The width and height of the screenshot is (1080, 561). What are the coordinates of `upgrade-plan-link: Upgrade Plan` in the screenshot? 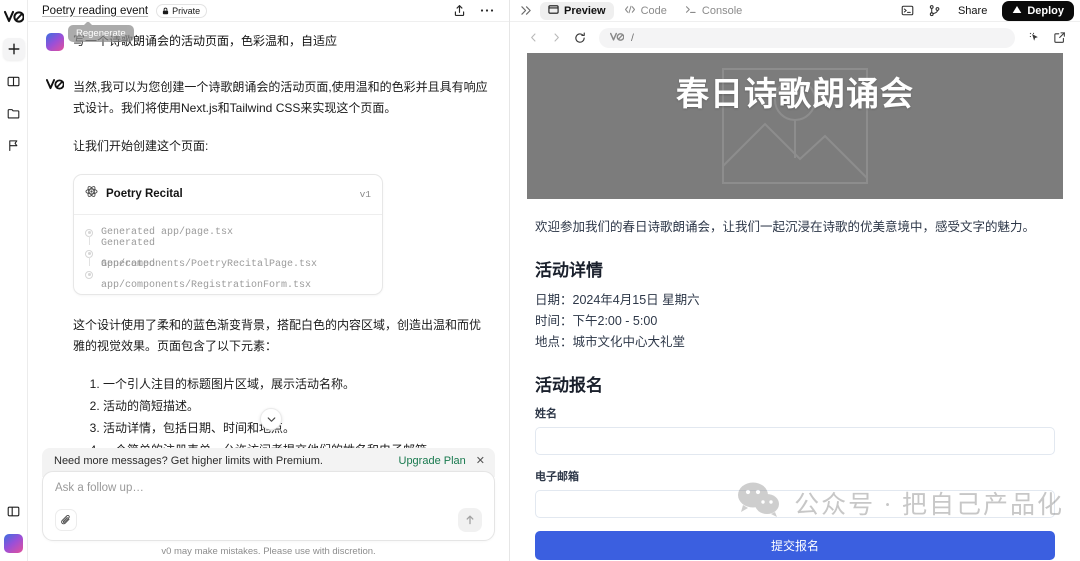 It's located at (432, 461).